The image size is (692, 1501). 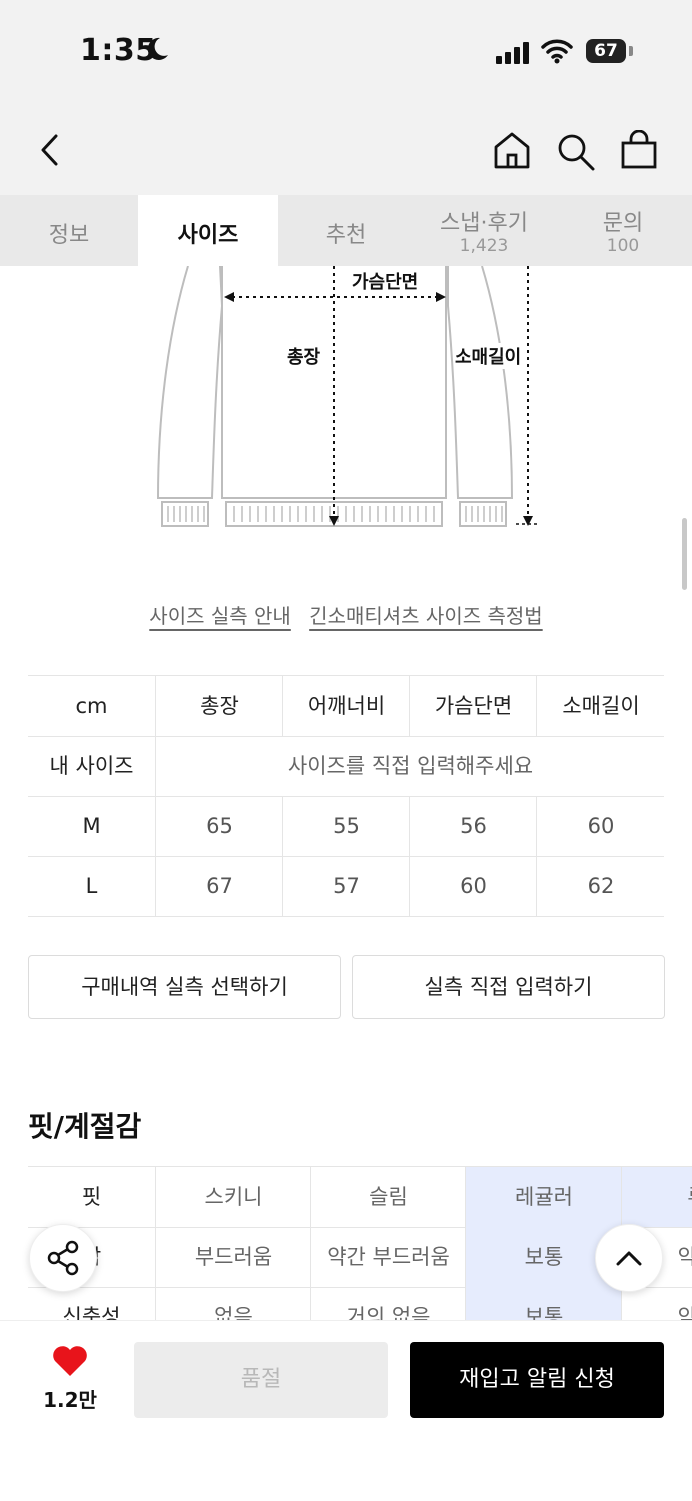 What do you see at coordinates (85, 1126) in the screenshot?
I see `section-title: 핏/계절감` at bounding box center [85, 1126].